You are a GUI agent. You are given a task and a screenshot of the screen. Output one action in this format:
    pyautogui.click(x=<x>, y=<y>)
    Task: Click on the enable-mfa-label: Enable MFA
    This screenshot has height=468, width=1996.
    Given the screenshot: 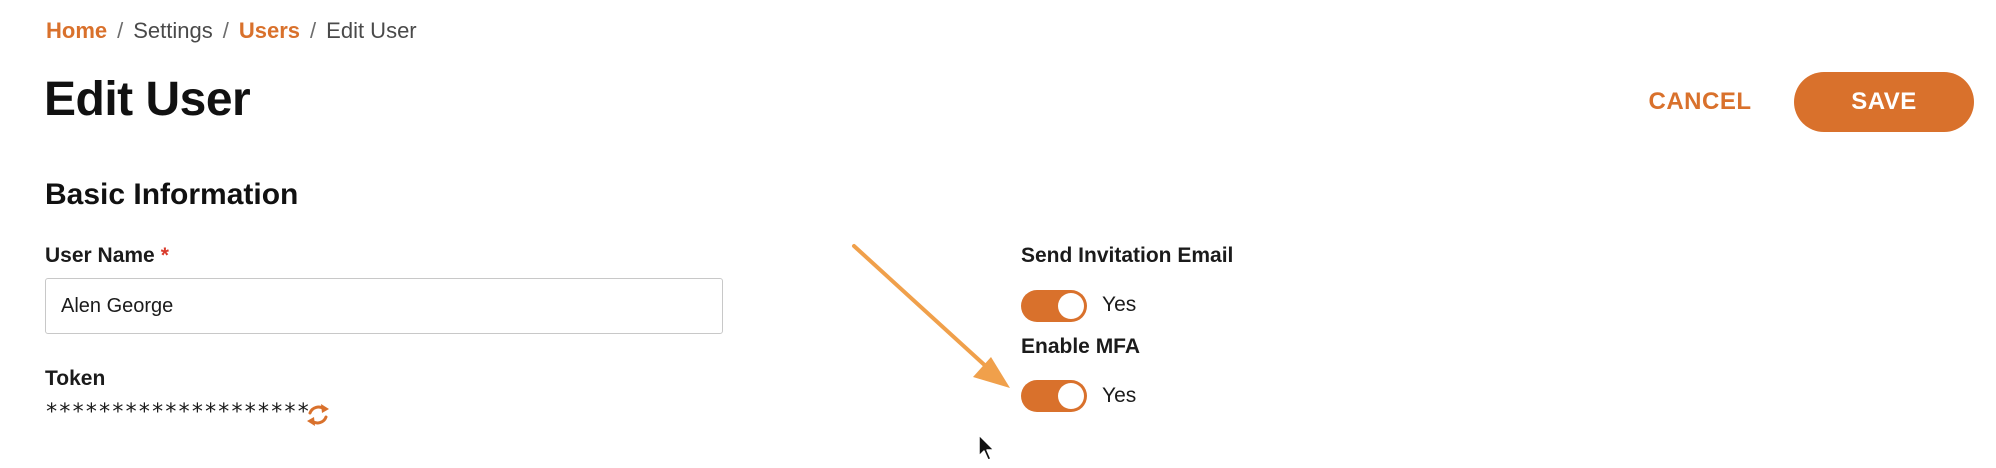 What is the action you would take?
    pyautogui.click(x=1081, y=346)
    